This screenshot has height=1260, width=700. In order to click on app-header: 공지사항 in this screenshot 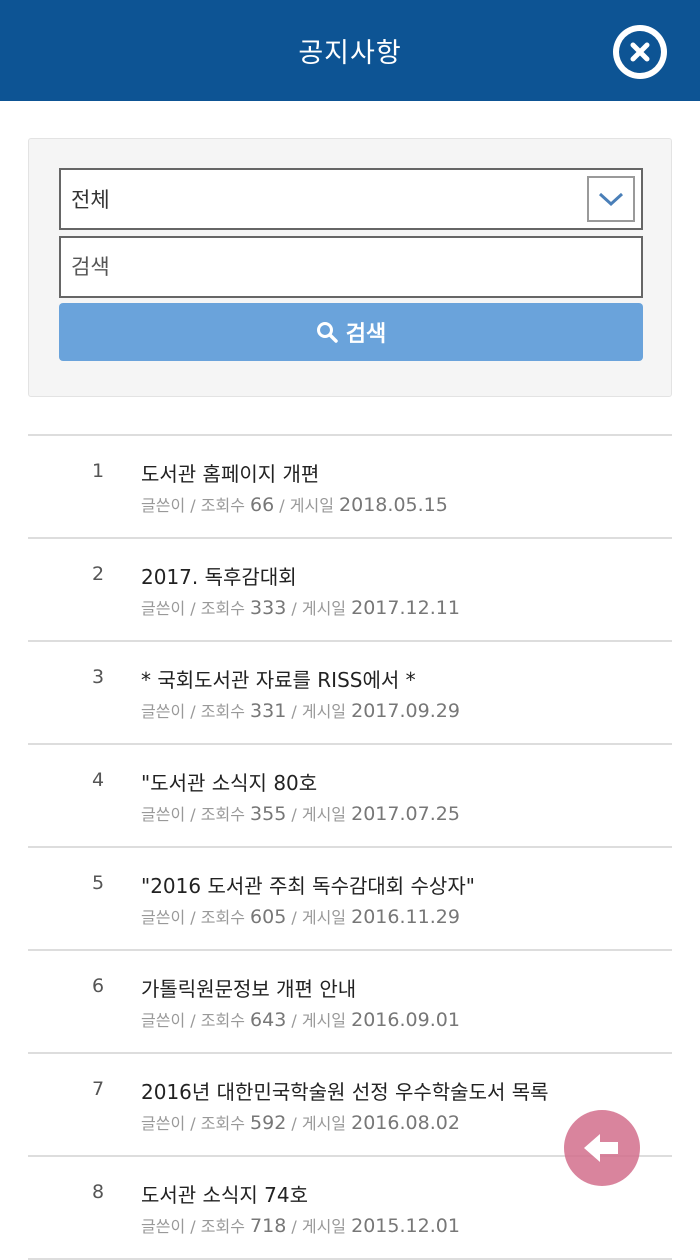, I will do `click(350, 50)`.